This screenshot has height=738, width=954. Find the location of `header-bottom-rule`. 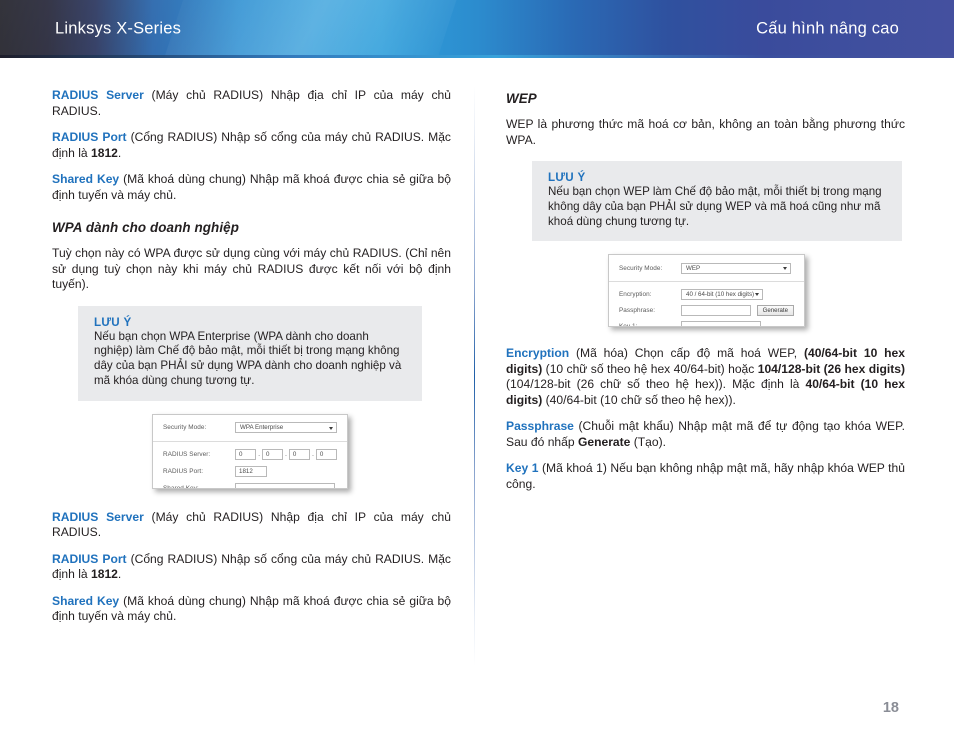

header-bottom-rule is located at coordinates (477, 56).